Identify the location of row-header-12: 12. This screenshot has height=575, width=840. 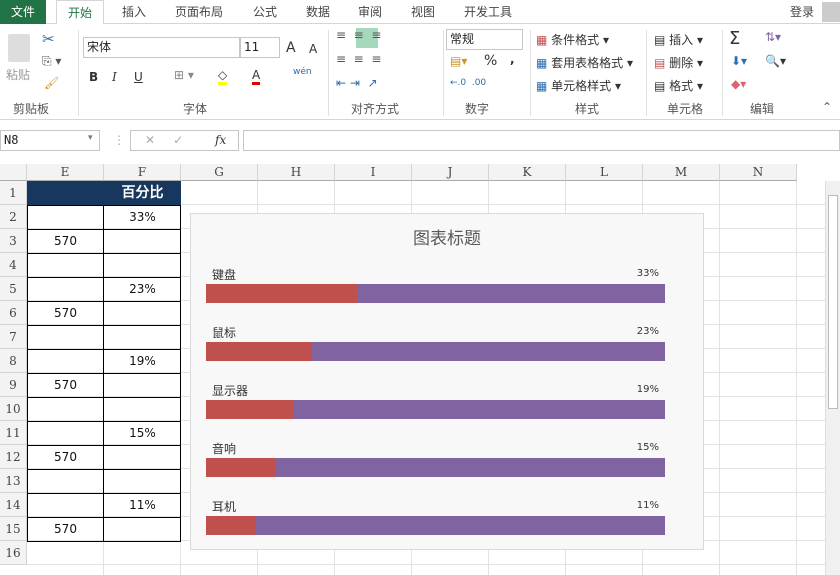
(13, 457).